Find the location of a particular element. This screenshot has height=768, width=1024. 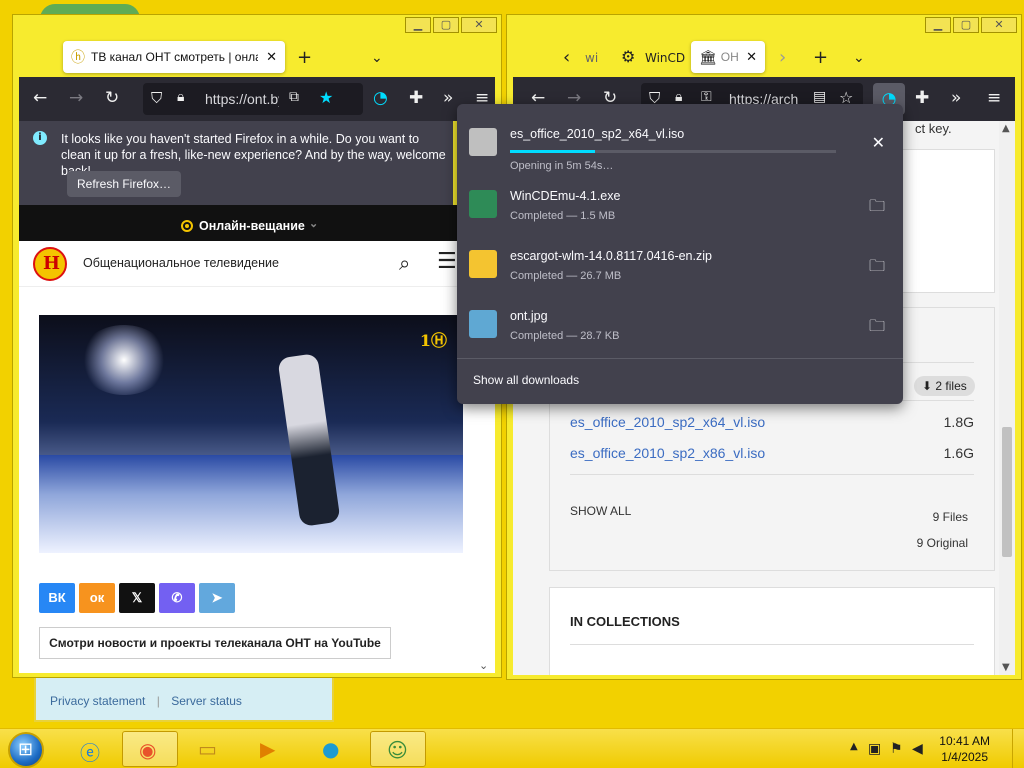

spotlight is located at coordinates (124, 360).